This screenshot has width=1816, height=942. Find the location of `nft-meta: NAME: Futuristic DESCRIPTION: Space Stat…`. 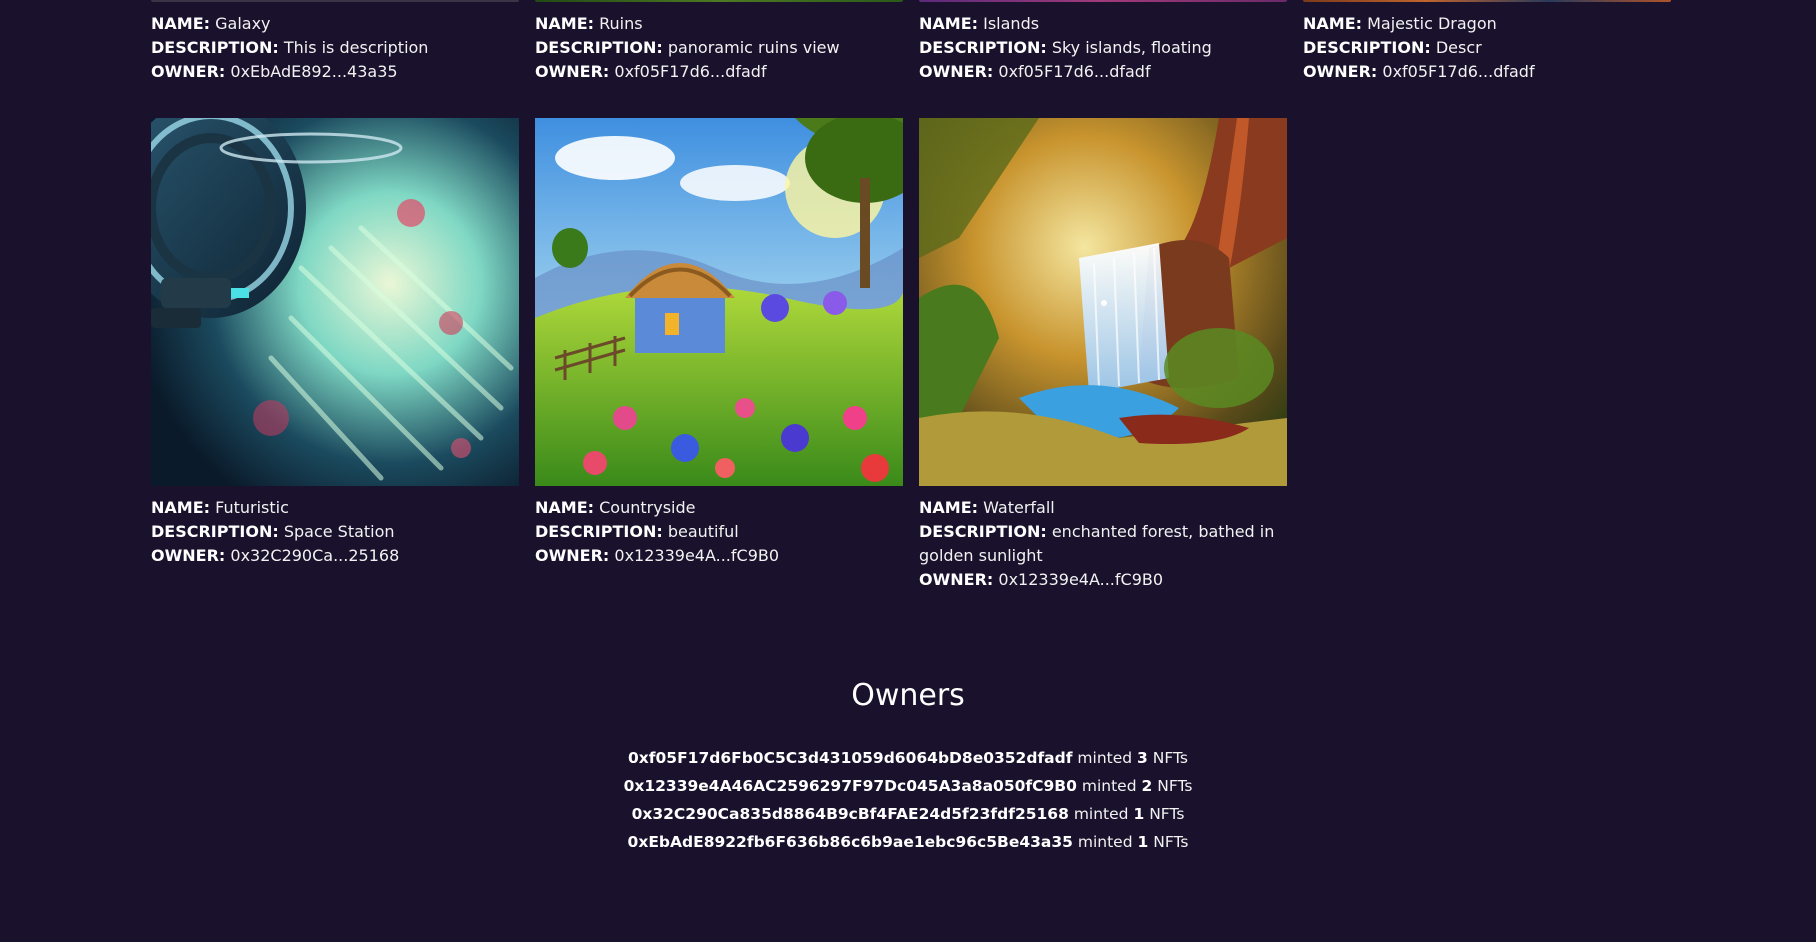

nft-meta: NAME: Futuristic DESCRIPTION: Space Stat… is located at coordinates (335, 532).